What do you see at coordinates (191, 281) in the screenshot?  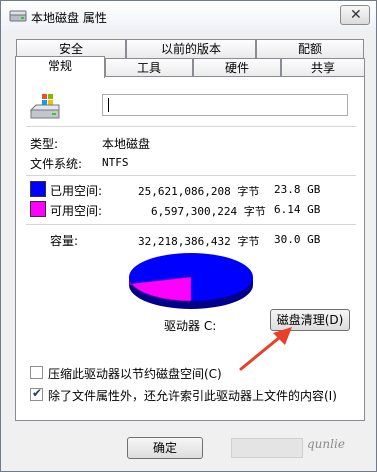 I see `disk-usage-pie` at bounding box center [191, 281].